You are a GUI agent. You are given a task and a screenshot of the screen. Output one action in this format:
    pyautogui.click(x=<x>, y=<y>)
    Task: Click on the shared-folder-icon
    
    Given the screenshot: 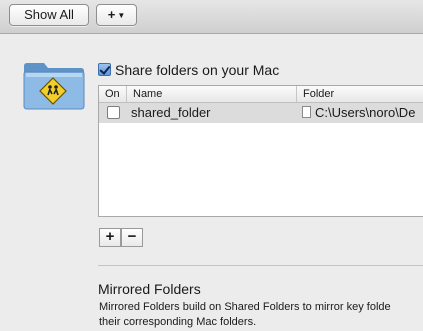 What is the action you would take?
    pyautogui.click(x=54, y=85)
    